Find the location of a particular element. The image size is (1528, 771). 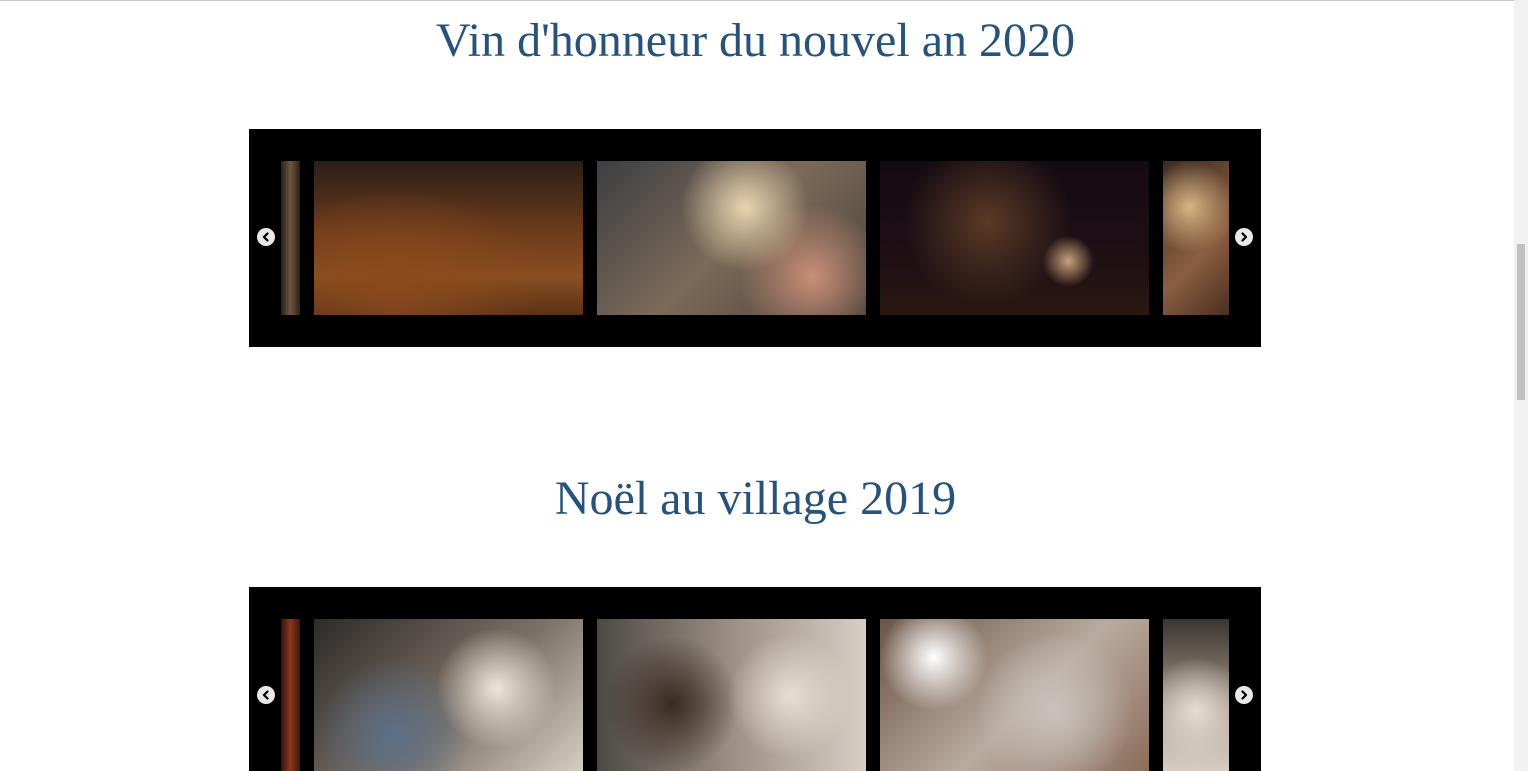

section-title: Noël au village 2019 is located at coordinates (755, 498).